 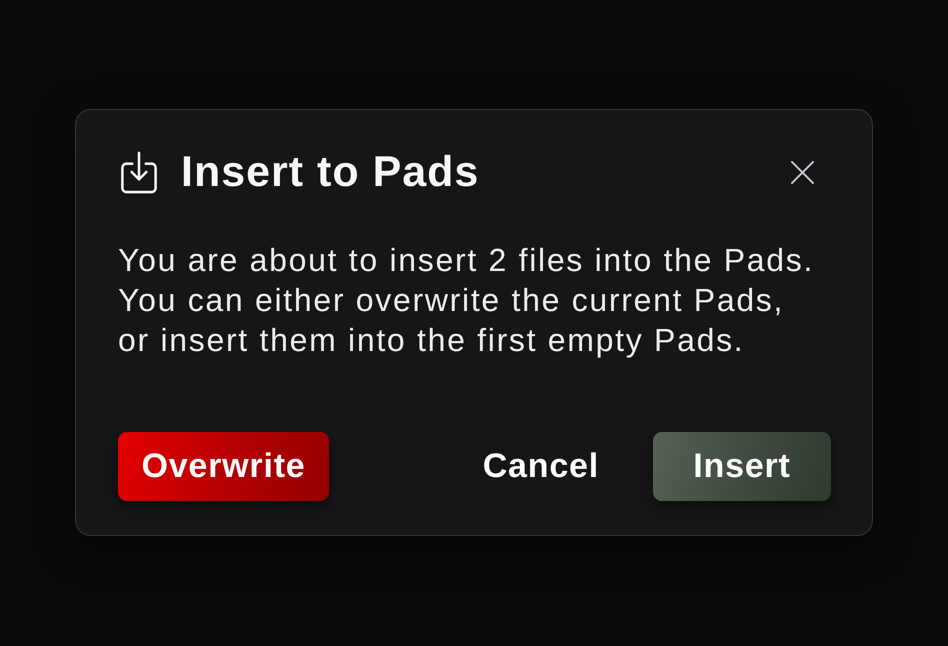 I want to click on download-tray-icon, so click(x=139, y=172).